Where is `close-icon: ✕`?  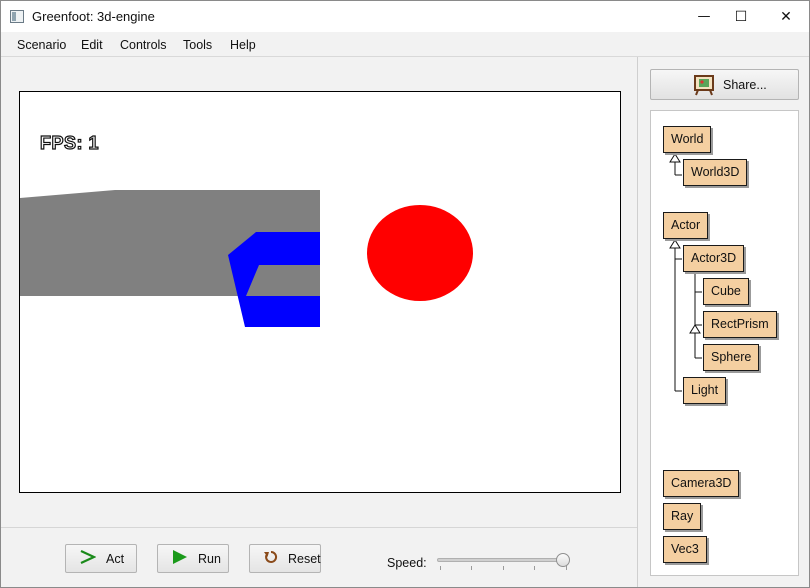 close-icon: ✕ is located at coordinates (786, 16).